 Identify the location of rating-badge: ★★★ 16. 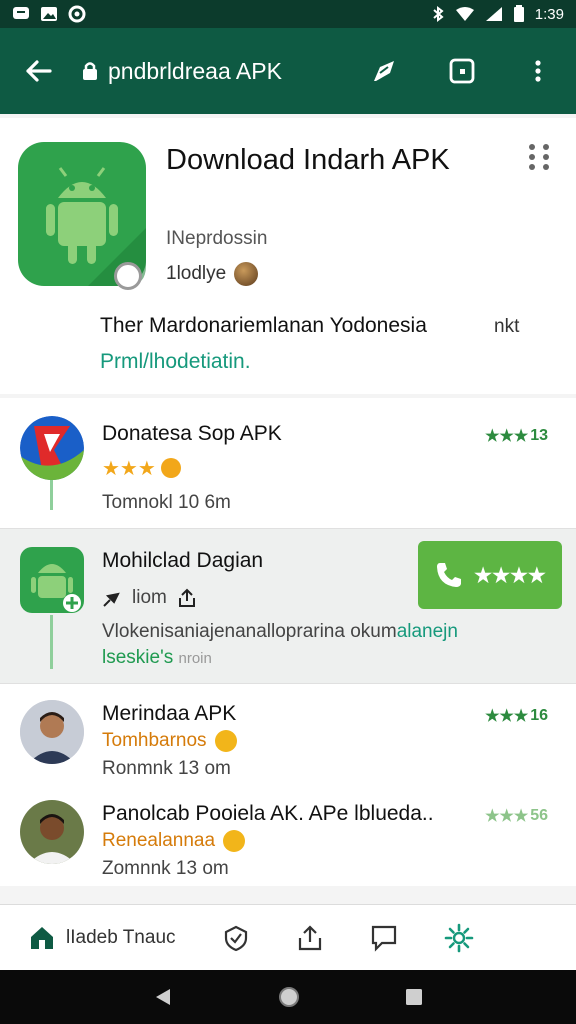
(516, 716).